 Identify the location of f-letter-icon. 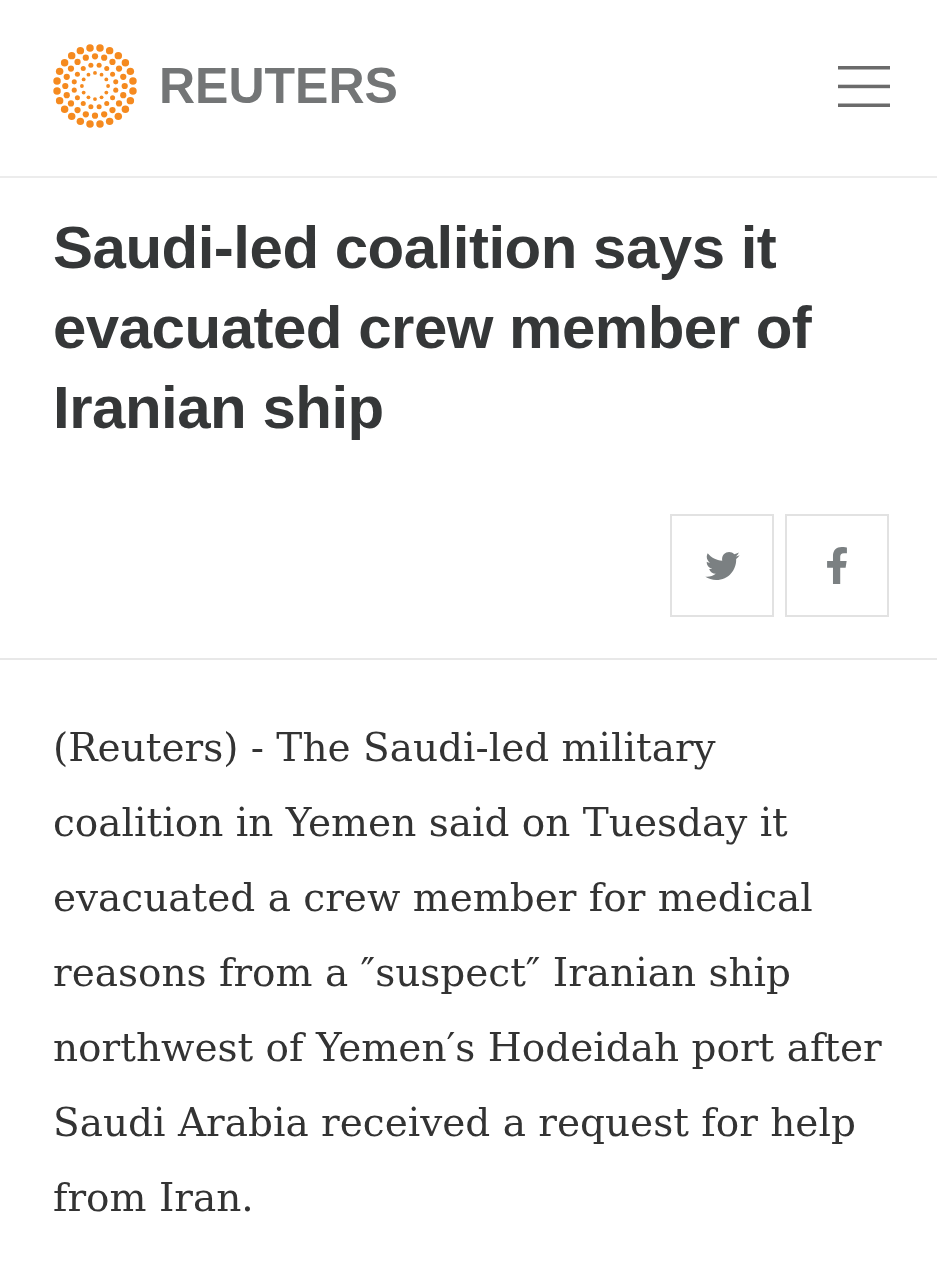
(837, 565).